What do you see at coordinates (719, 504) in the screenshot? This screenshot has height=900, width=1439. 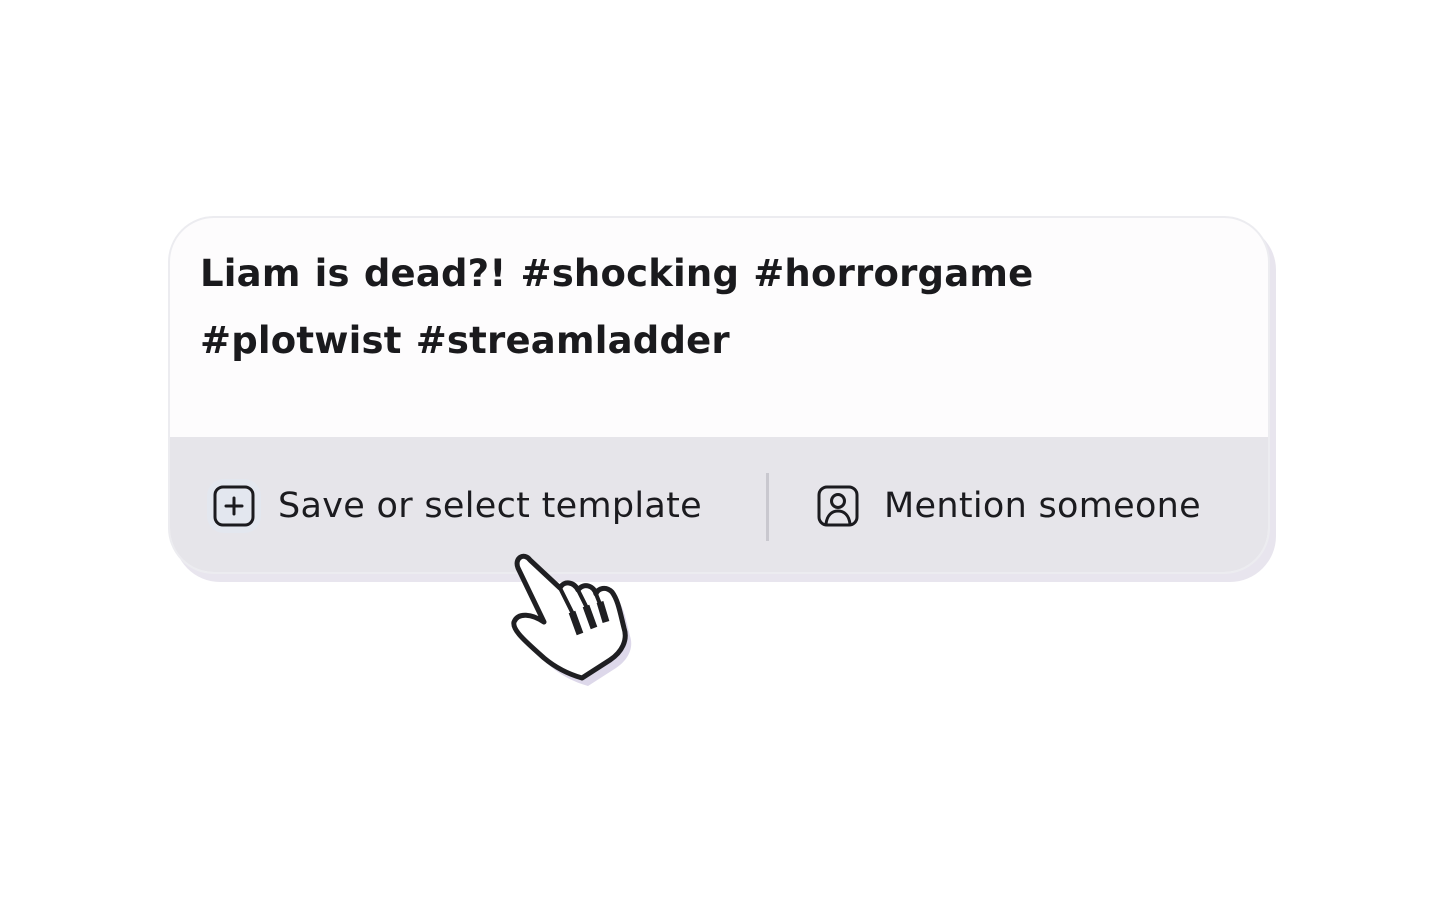 I see `caption-toolbar: Save or select template Mention someone` at bounding box center [719, 504].